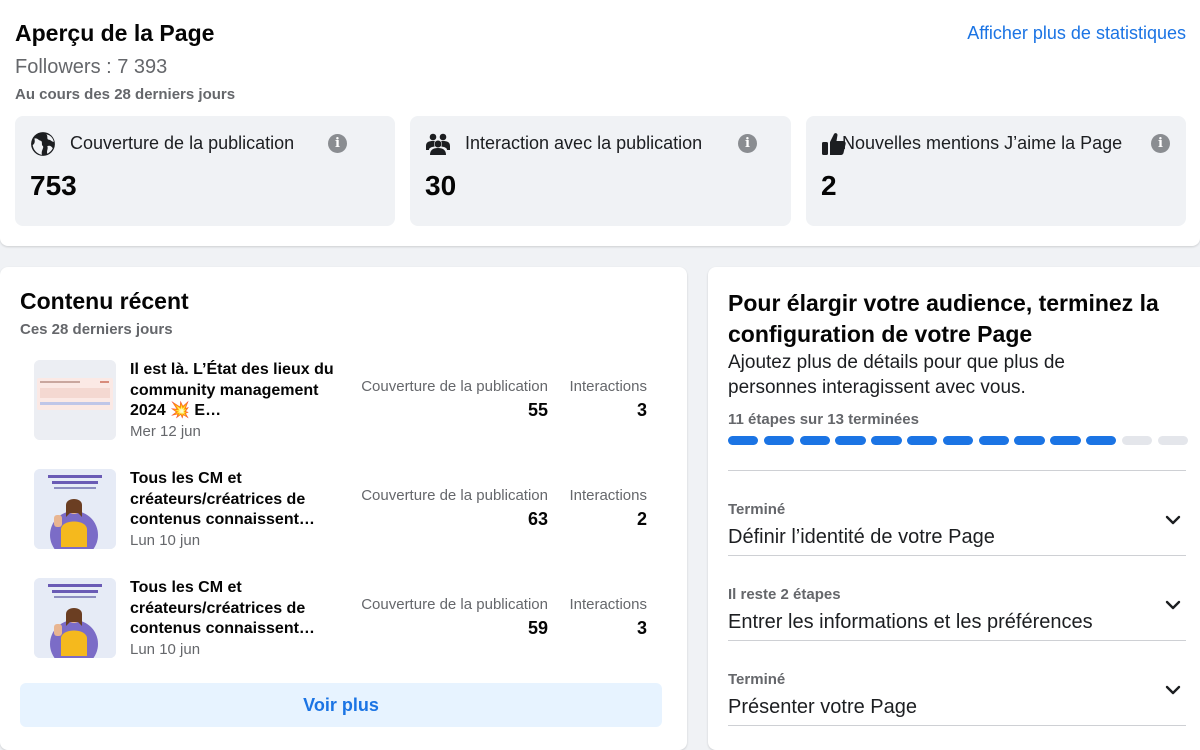 Image resolution: width=1200 pixels, height=750 pixels. What do you see at coordinates (537, 410) in the screenshot?
I see `reach-value: 55` at bounding box center [537, 410].